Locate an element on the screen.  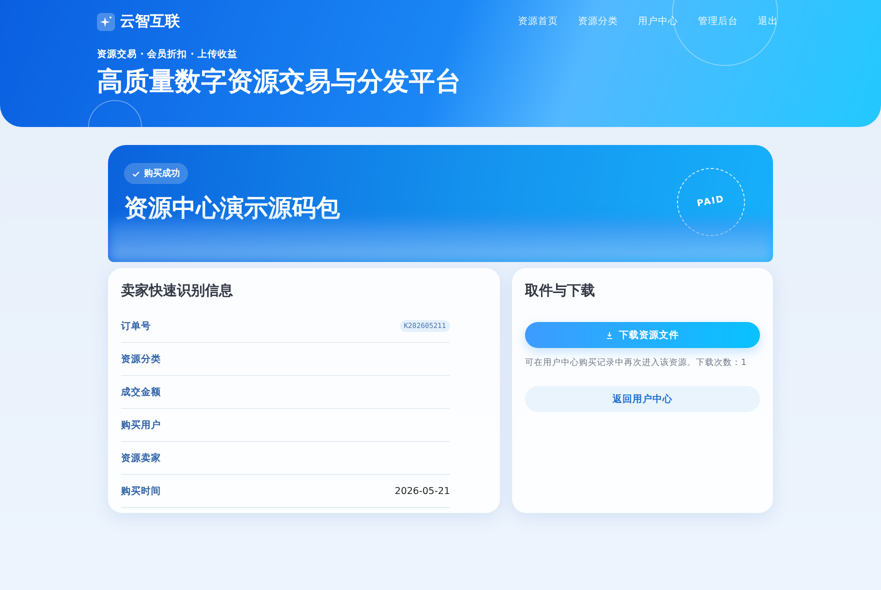
nav-link: 用户中心 is located at coordinates (658, 21).